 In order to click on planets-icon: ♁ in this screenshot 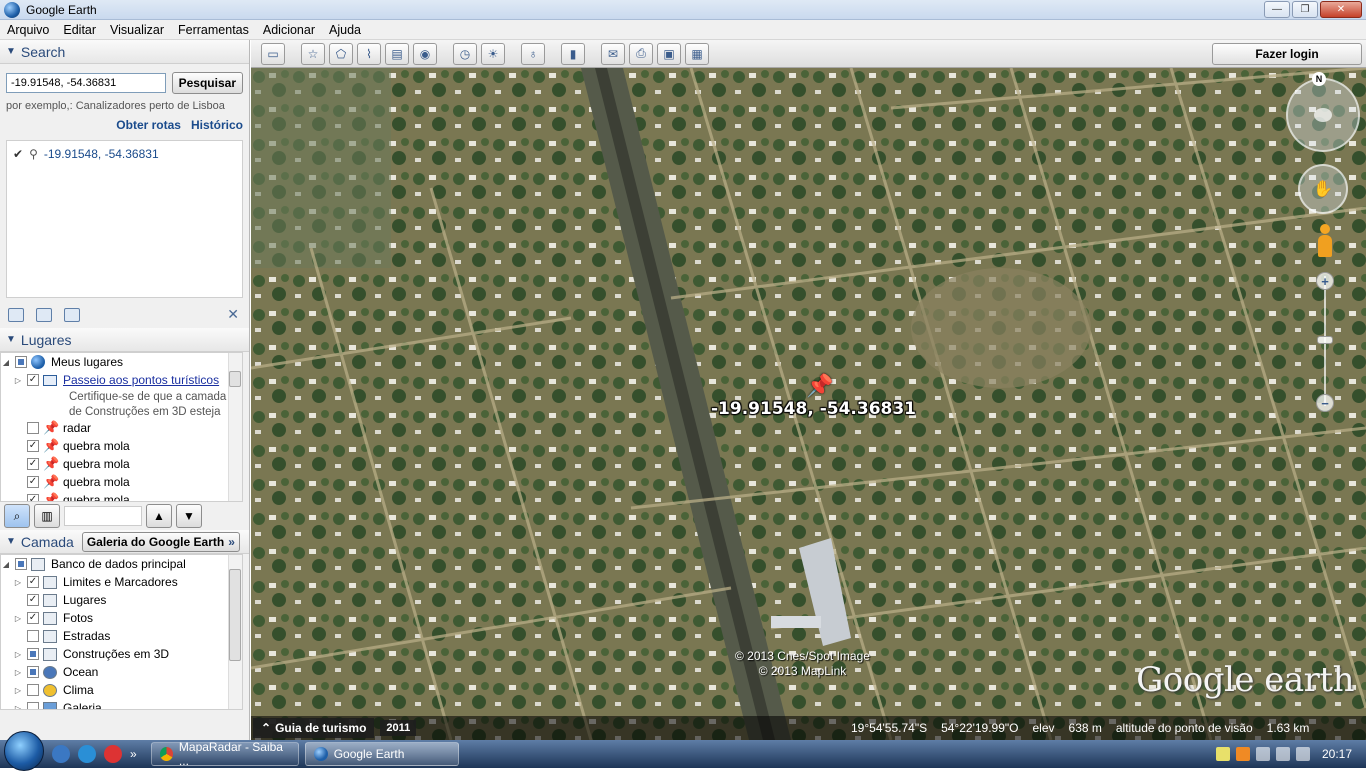, I will do `click(533, 53)`.